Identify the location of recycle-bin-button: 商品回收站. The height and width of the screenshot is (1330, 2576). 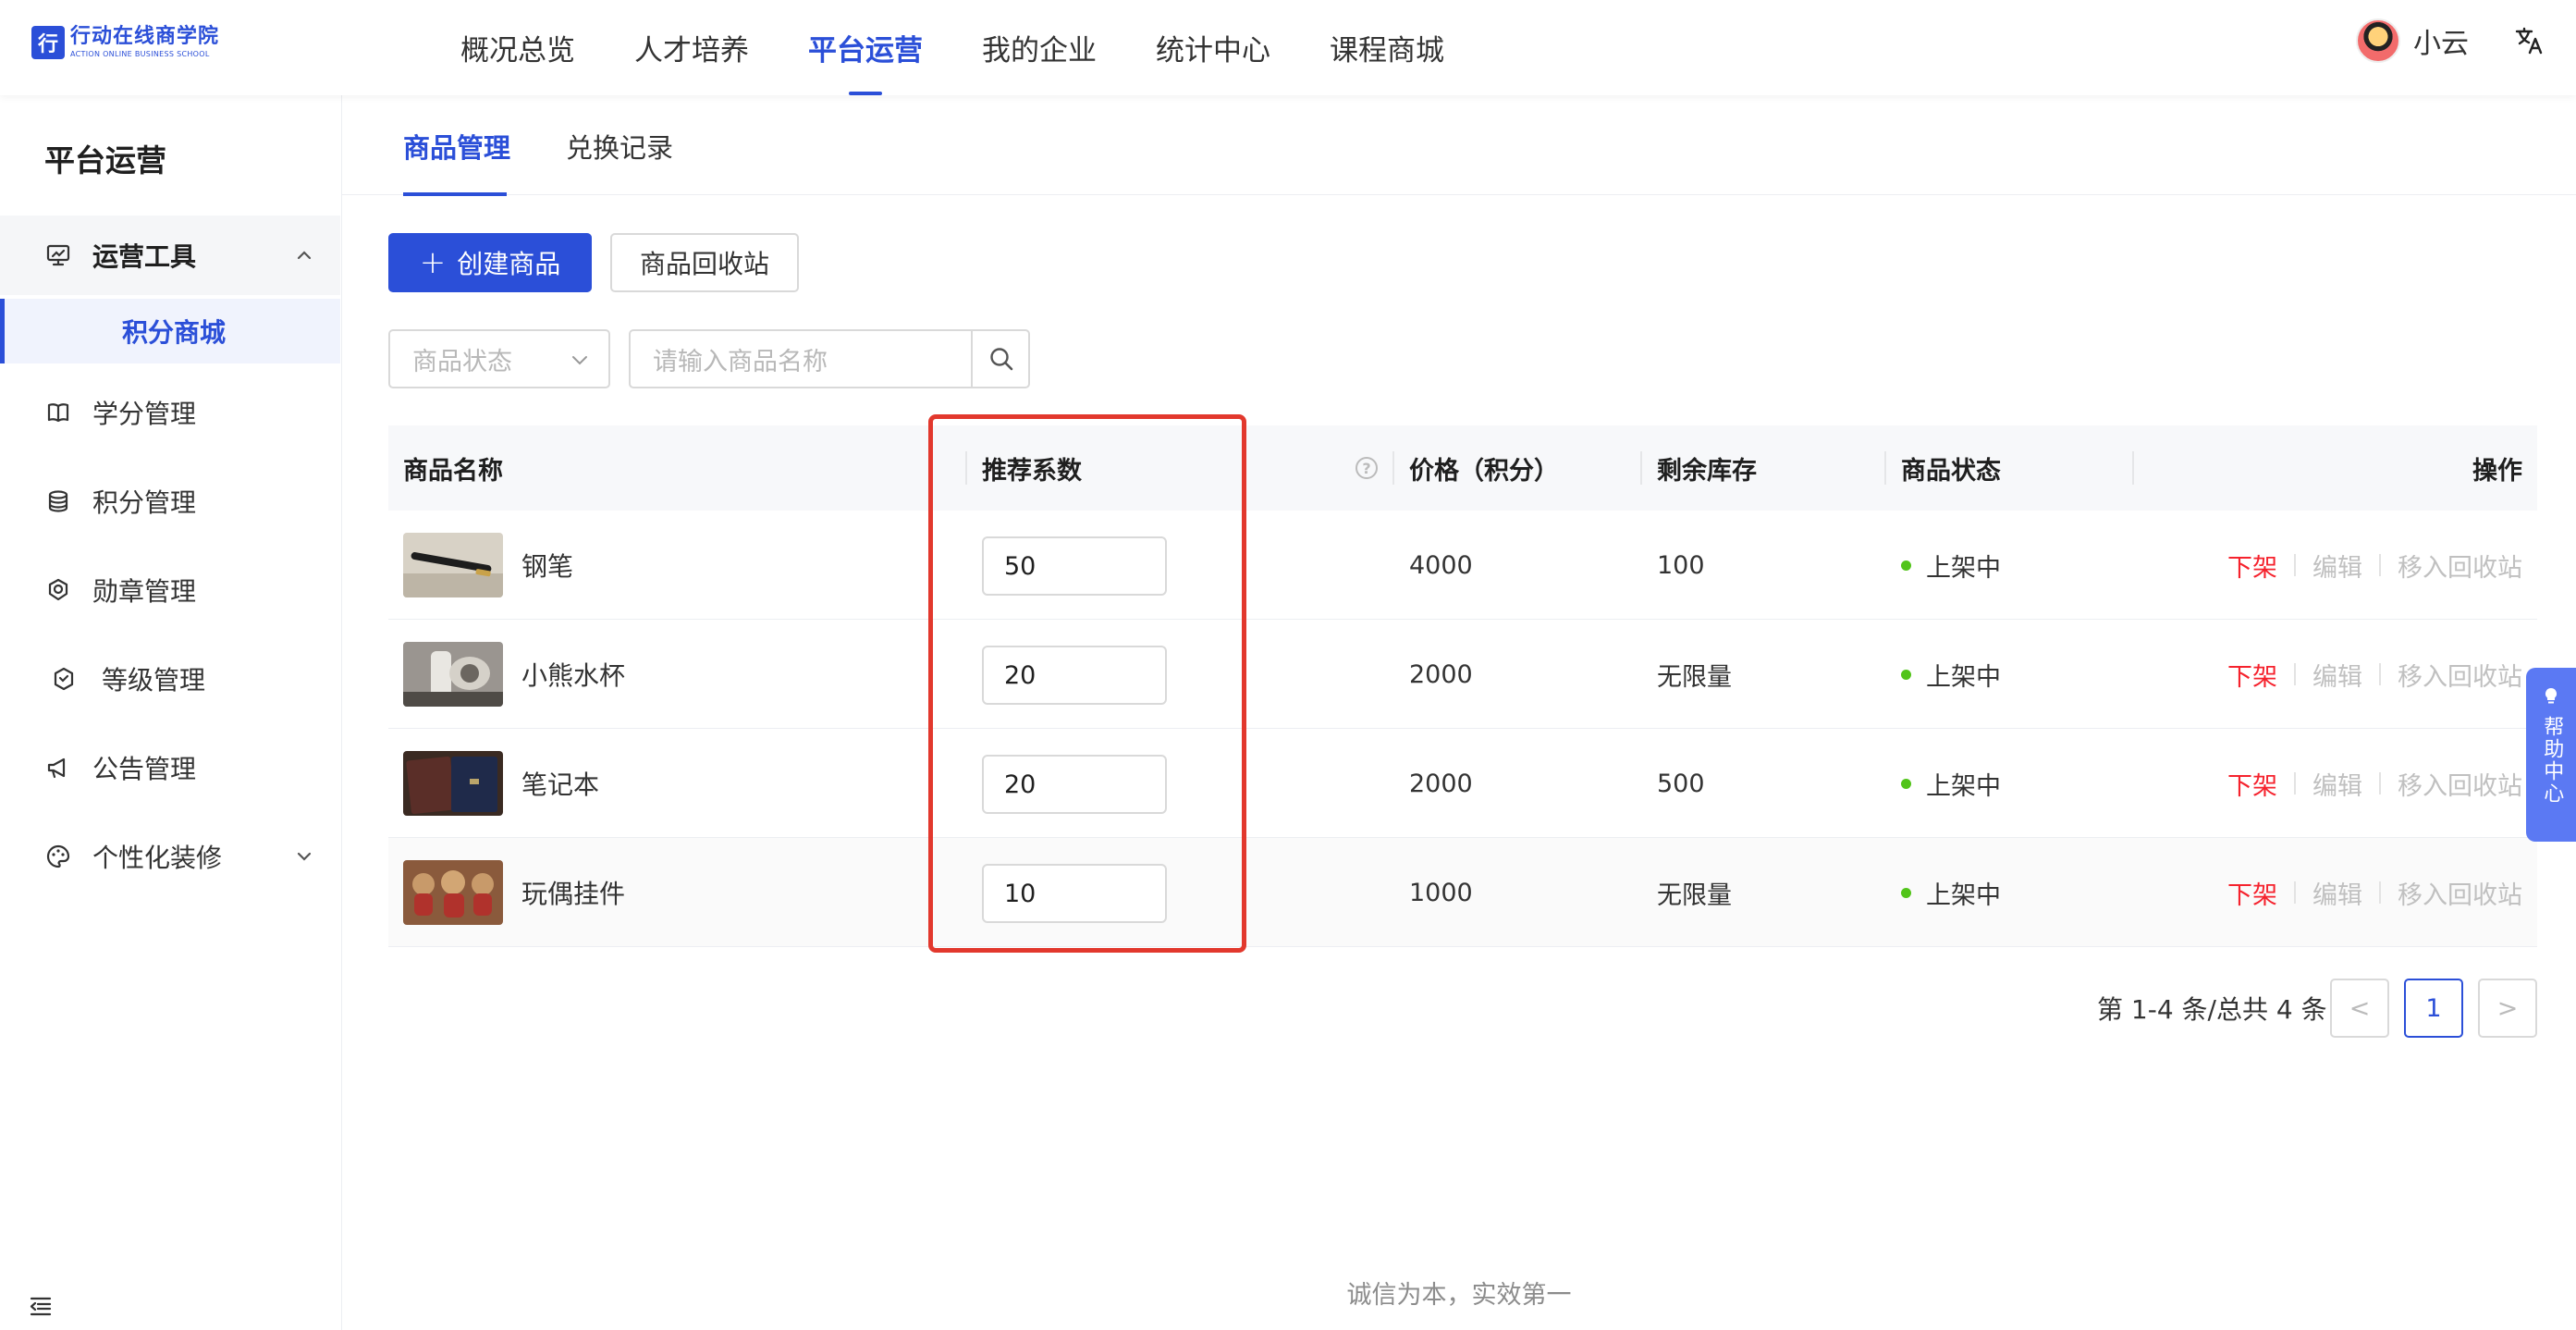
(705, 262).